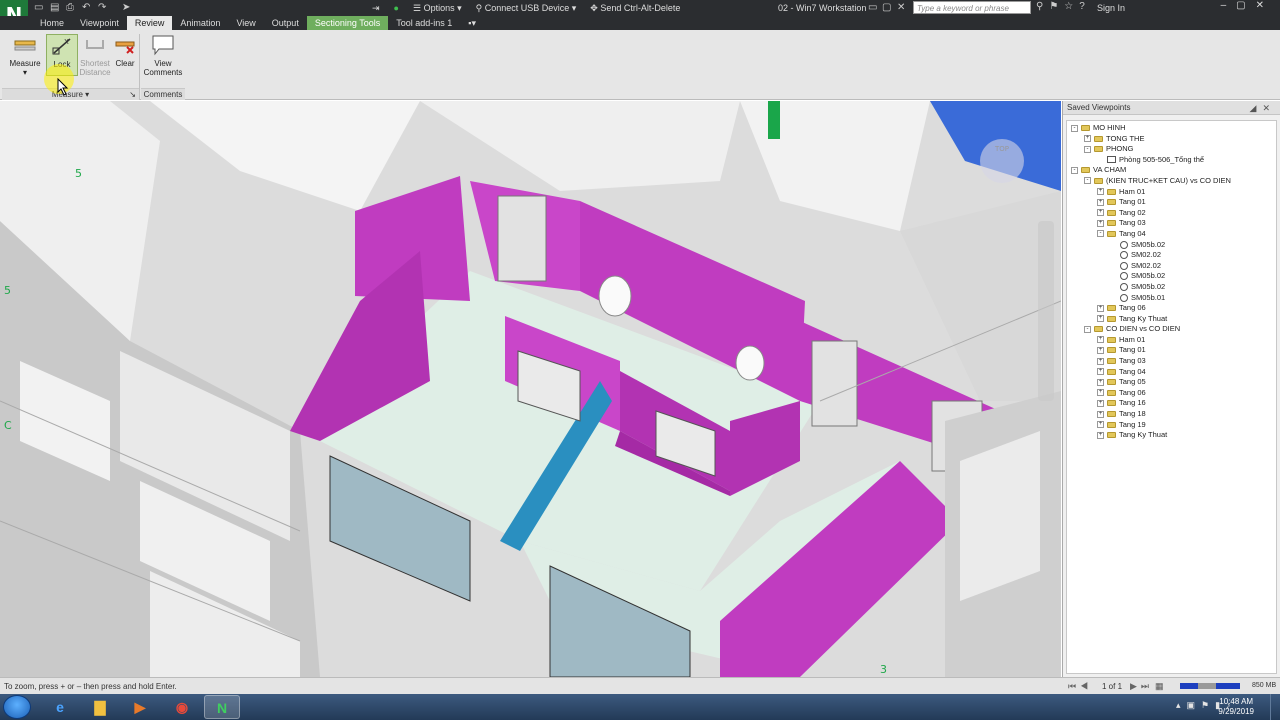 Image resolution: width=1280 pixels, height=720 pixels. What do you see at coordinates (472, 23) in the screenshot?
I see `ribbon-options-icon: ▪▾` at bounding box center [472, 23].